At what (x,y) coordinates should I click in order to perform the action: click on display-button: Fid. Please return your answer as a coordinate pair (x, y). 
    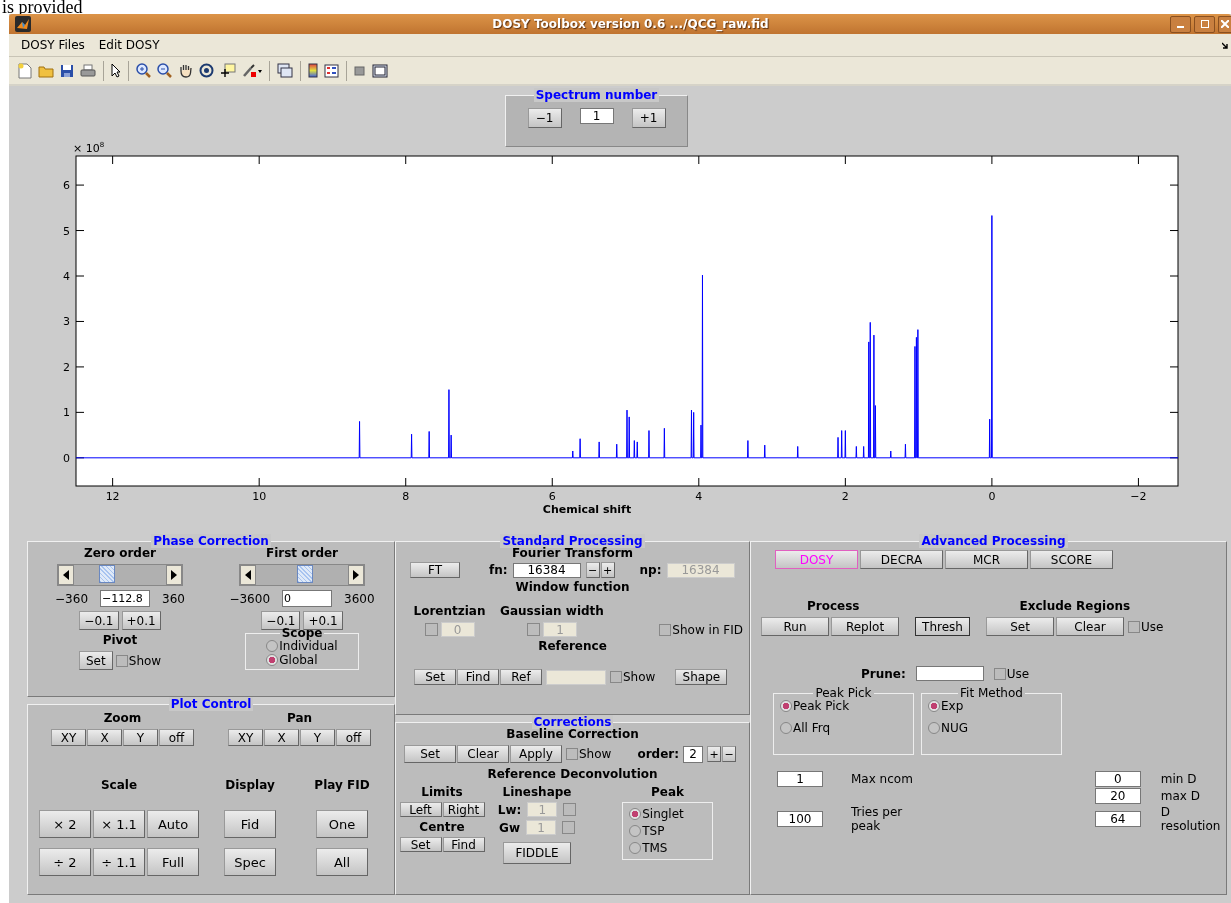
    Looking at the image, I should click on (250, 824).